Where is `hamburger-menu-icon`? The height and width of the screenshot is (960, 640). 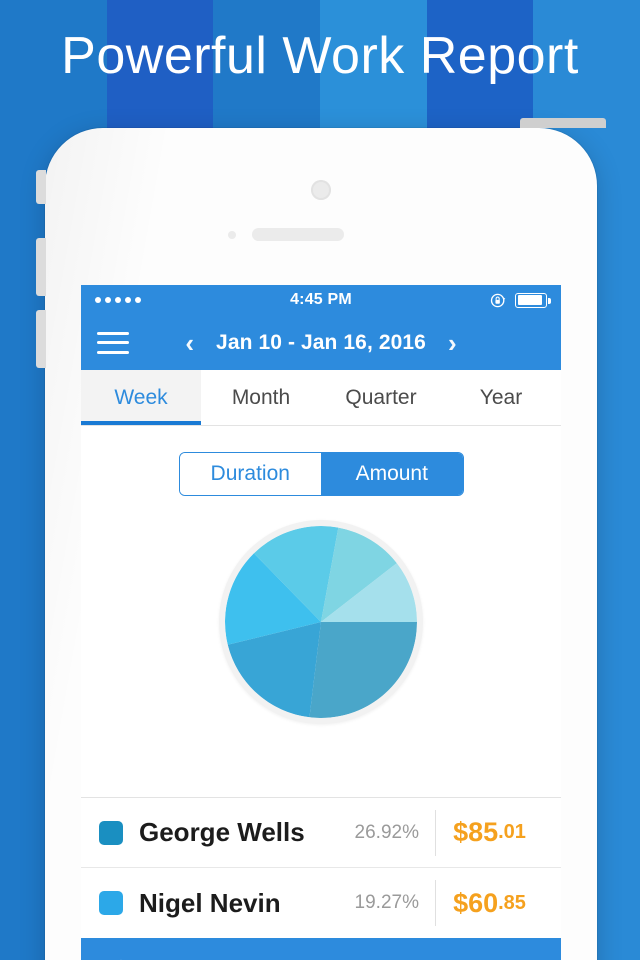
hamburger-menu-icon is located at coordinates (113, 342).